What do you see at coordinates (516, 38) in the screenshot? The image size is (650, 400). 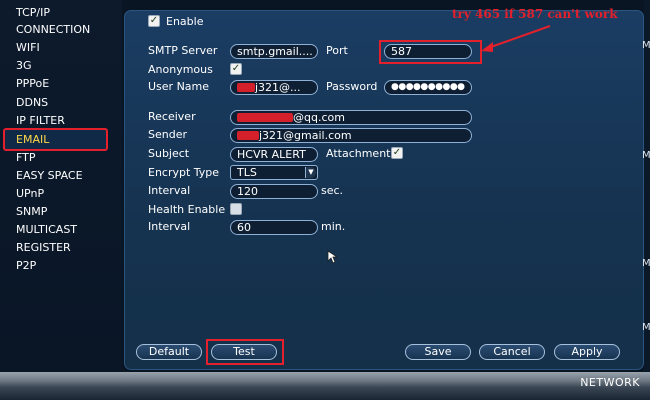 I see `annotation-arrow-icon` at bounding box center [516, 38].